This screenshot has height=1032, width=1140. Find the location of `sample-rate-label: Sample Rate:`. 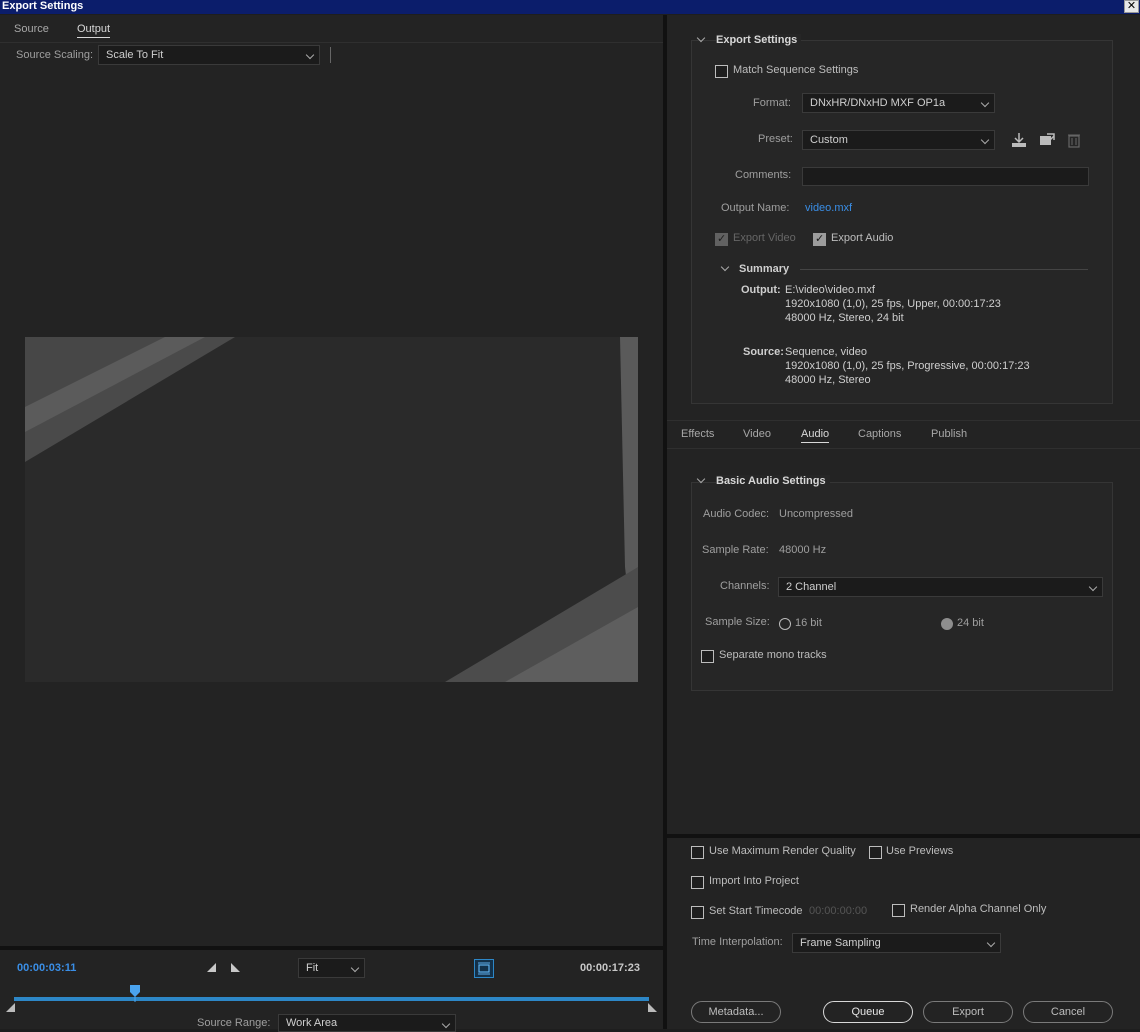

sample-rate-label: Sample Rate: is located at coordinates (735, 550).